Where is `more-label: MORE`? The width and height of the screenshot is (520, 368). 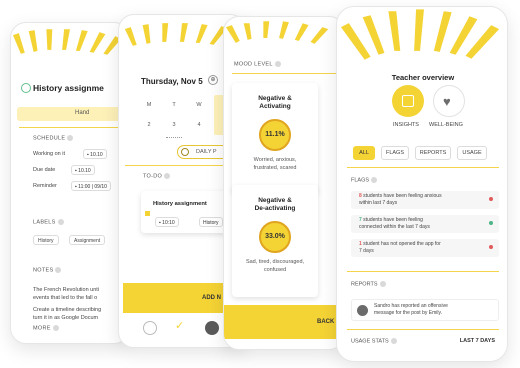
more-label: MORE is located at coordinates (46, 328).